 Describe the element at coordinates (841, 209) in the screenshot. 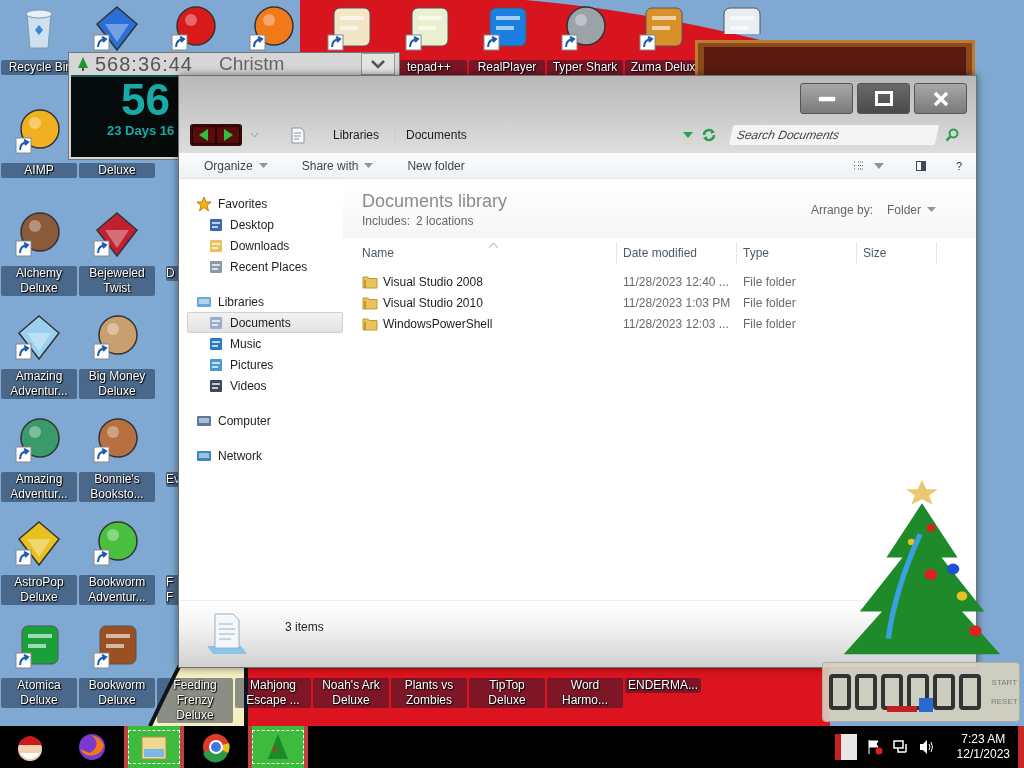

I see `arrange-label: Arrange by:` at that location.